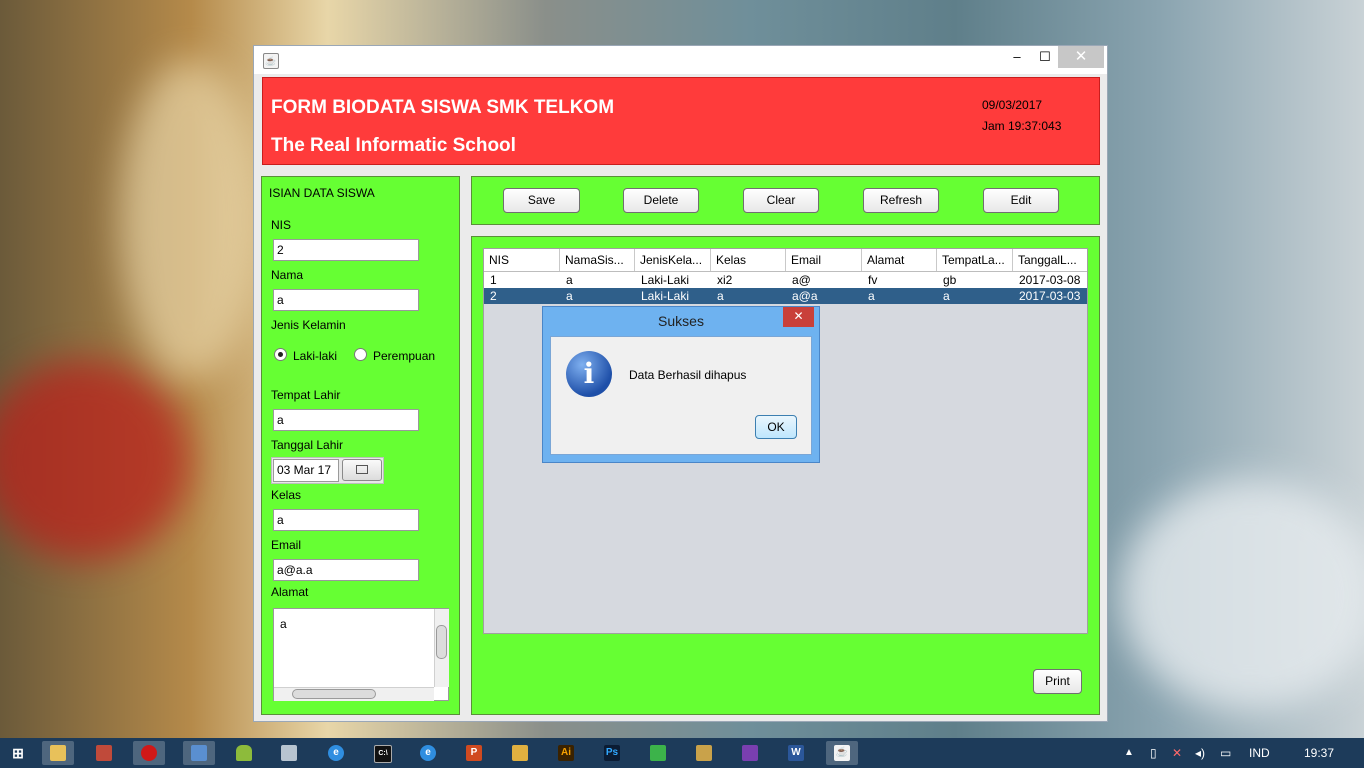 The height and width of the screenshot is (768, 1364). I want to click on battery-icon: ▯, so click(1153, 753).